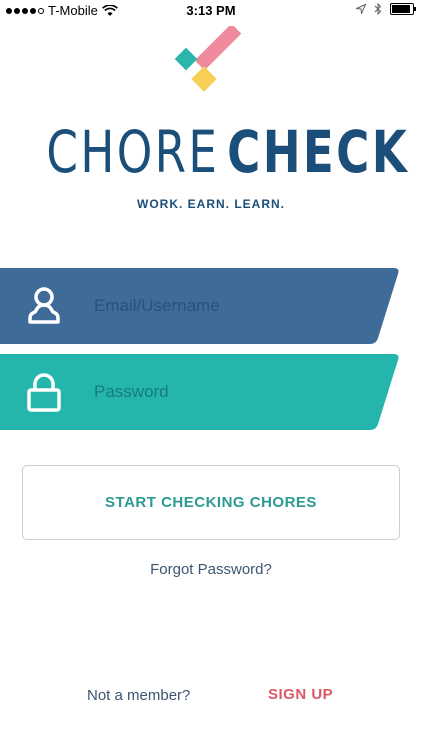 The width and height of the screenshot is (422, 750). Describe the element at coordinates (229, 392) in the screenshot. I see `password-input` at that location.